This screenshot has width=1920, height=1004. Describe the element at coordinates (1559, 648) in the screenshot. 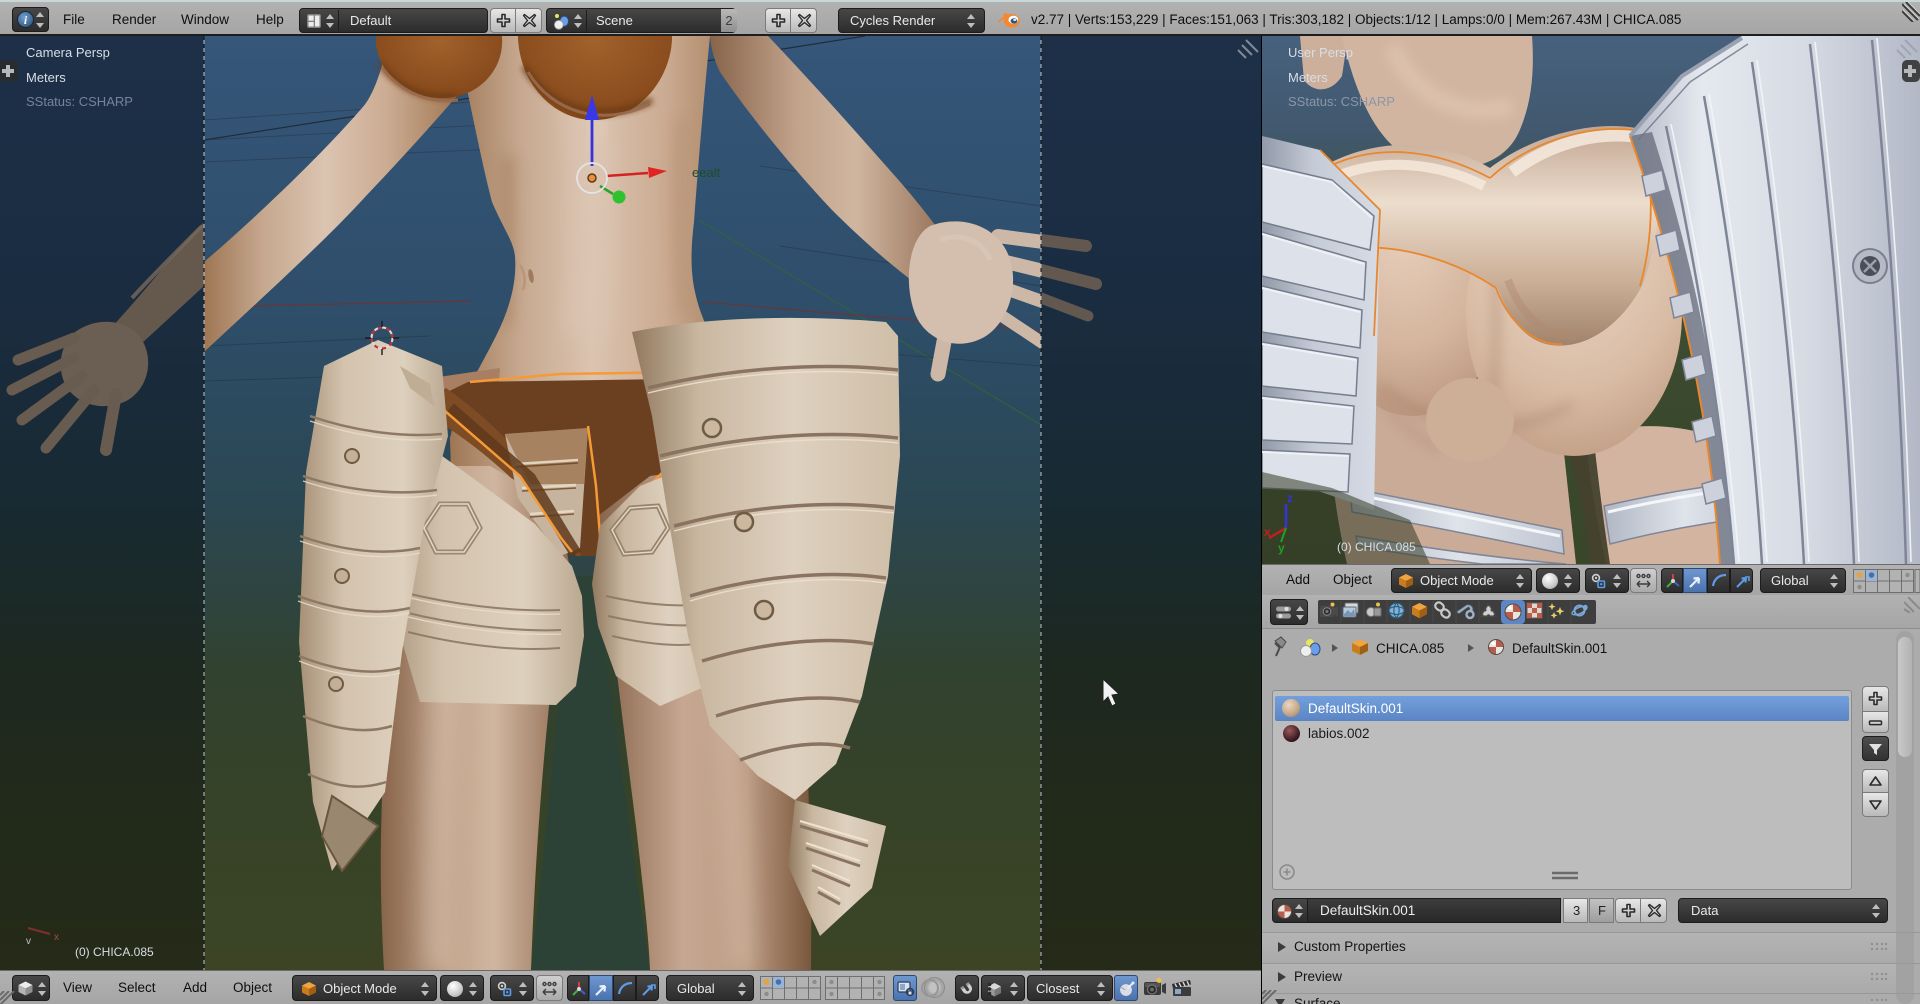

I see `svg-text: DefaultSkin.001` at that location.